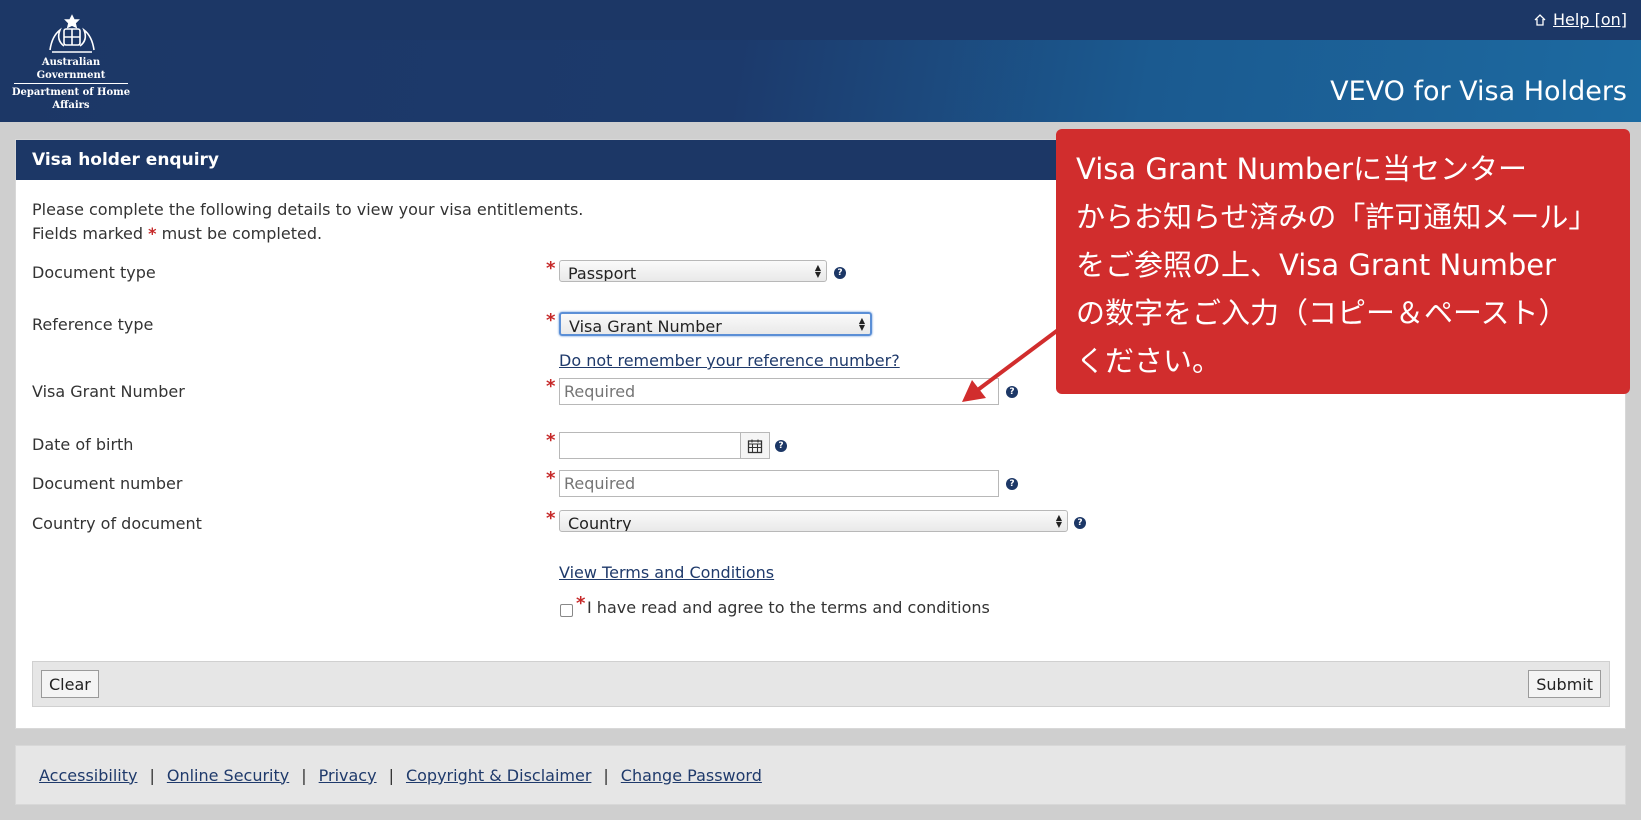 This screenshot has height=820, width=1641. Describe the element at coordinates (88, 775) in the screenshot. I see `footer-link-accessibility: Accessibility` at that location.